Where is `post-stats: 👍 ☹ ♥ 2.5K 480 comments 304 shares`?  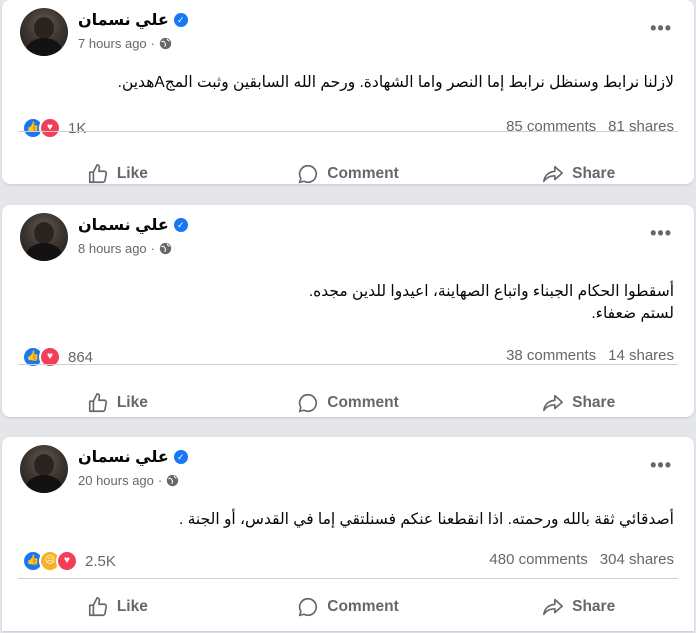 post-stats: 👍 ☹ ♥ 2.5K 480 comments 304 shares is located at coordinates (348, 559).